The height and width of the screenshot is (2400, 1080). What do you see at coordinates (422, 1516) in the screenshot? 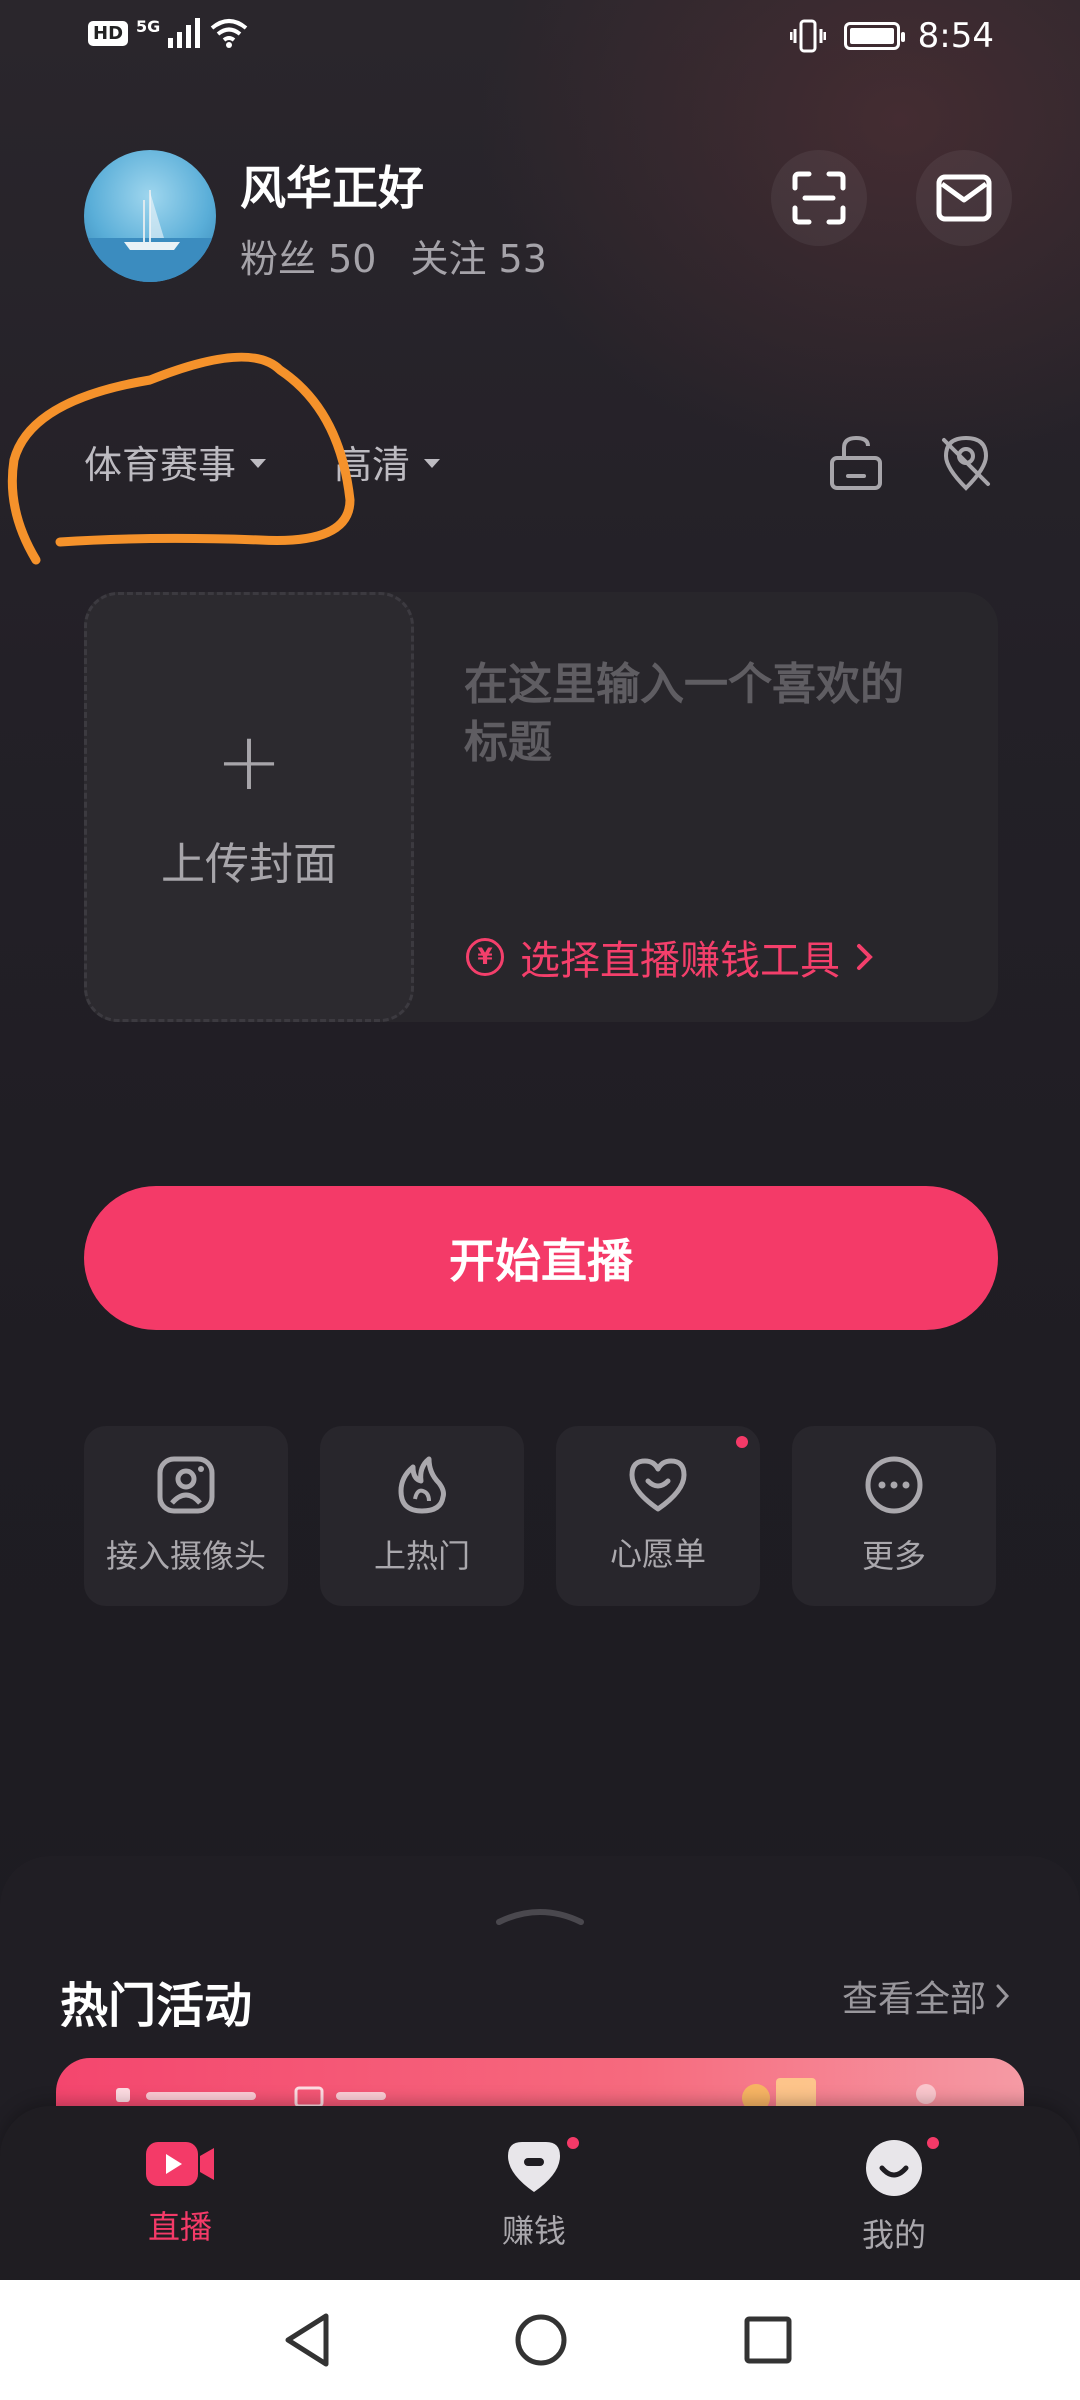
I see `feature-trending: 上热门` at bounding box center [422, 1516].